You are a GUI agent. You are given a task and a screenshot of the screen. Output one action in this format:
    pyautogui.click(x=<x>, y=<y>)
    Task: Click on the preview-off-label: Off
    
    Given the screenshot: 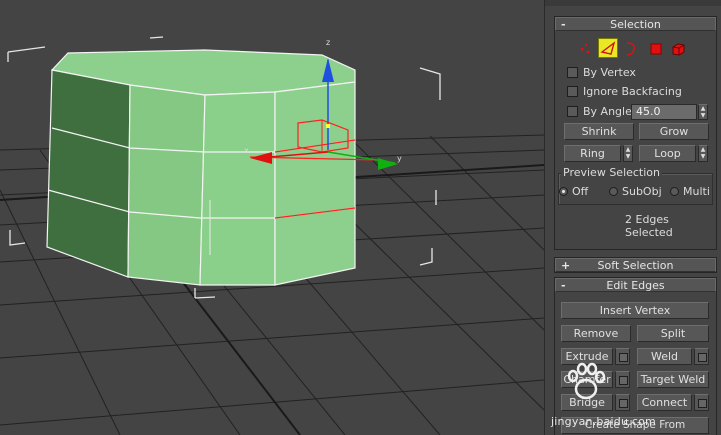 What is the action you would take?
    pyautogui.click(x=580, y=191)
    